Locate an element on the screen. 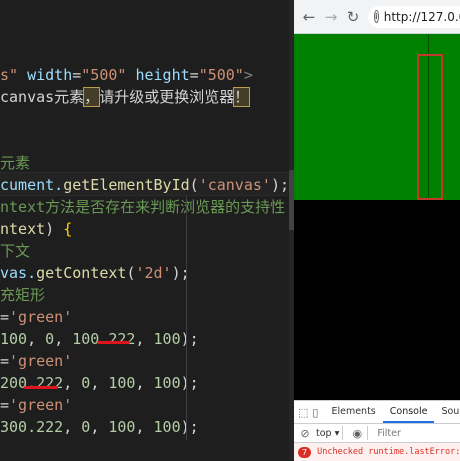 This screenshot has height=461, width=460. code-token: 200.222 is located at coordinates (32, 383).